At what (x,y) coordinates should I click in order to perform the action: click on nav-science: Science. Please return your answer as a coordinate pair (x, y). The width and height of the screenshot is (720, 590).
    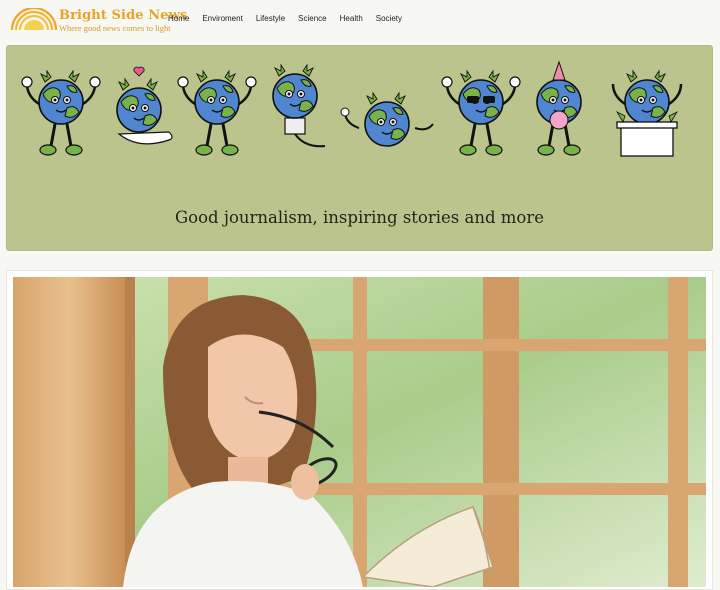
    Looking at the image, I should click on (312, 18).